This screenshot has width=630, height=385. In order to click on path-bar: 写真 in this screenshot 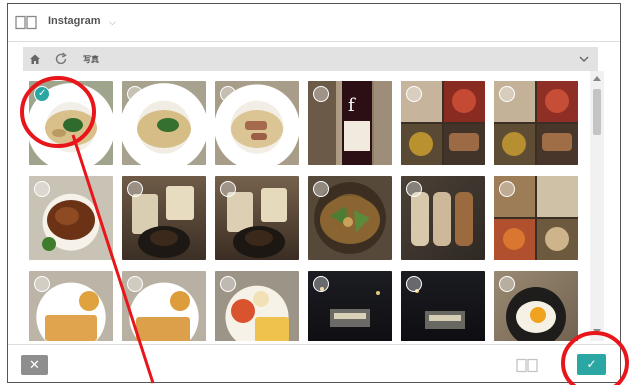, I will do `click(310, 59)`.